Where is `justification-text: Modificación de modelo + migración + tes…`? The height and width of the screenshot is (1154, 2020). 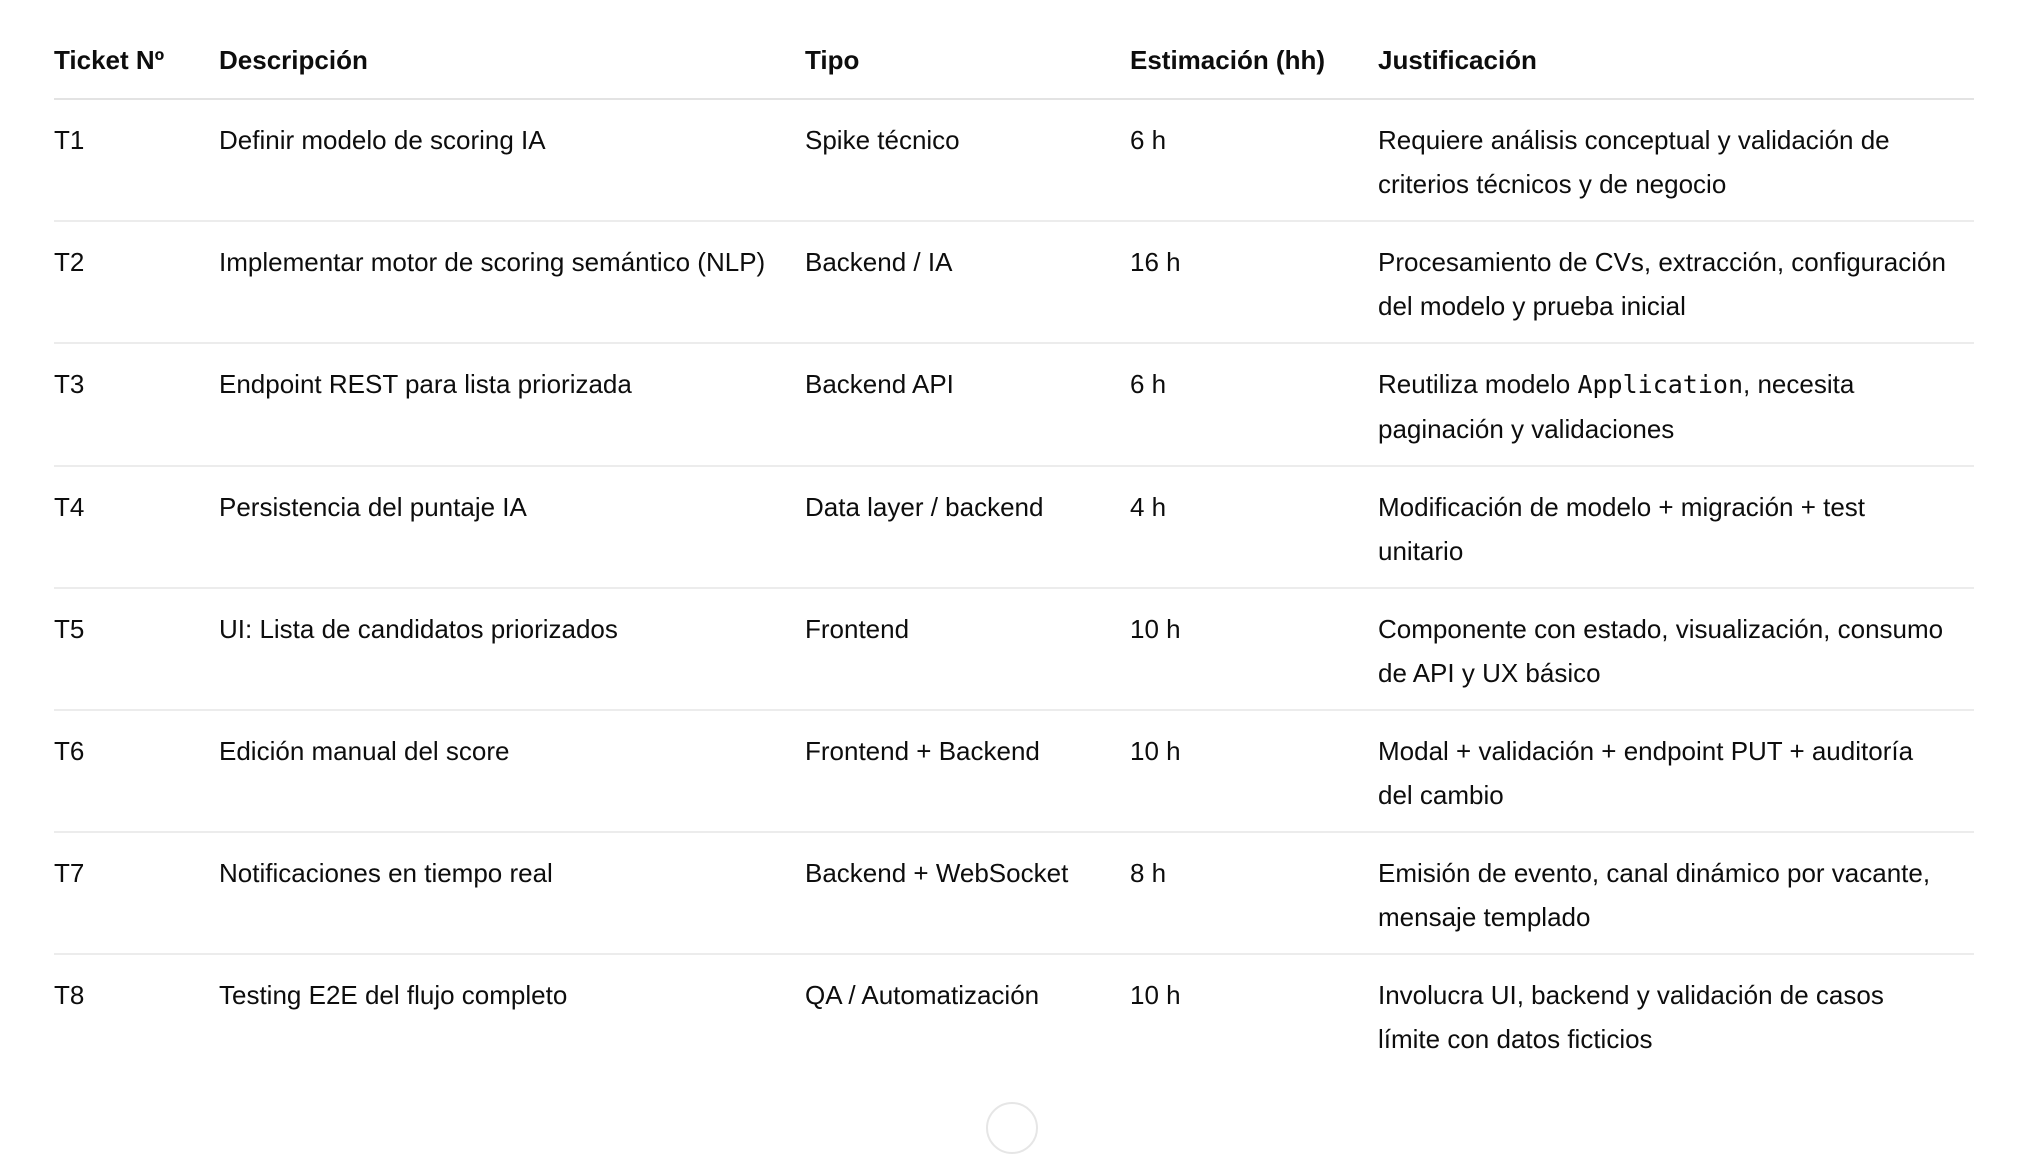 justification-text: Modificación de modelo + migración + tes… is located at coordinates (1622, 529).